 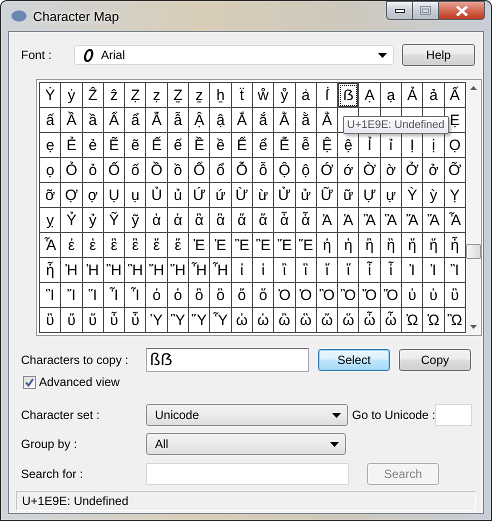 I want to click on character-cell: Ẫ, so click(x=157, y=120).